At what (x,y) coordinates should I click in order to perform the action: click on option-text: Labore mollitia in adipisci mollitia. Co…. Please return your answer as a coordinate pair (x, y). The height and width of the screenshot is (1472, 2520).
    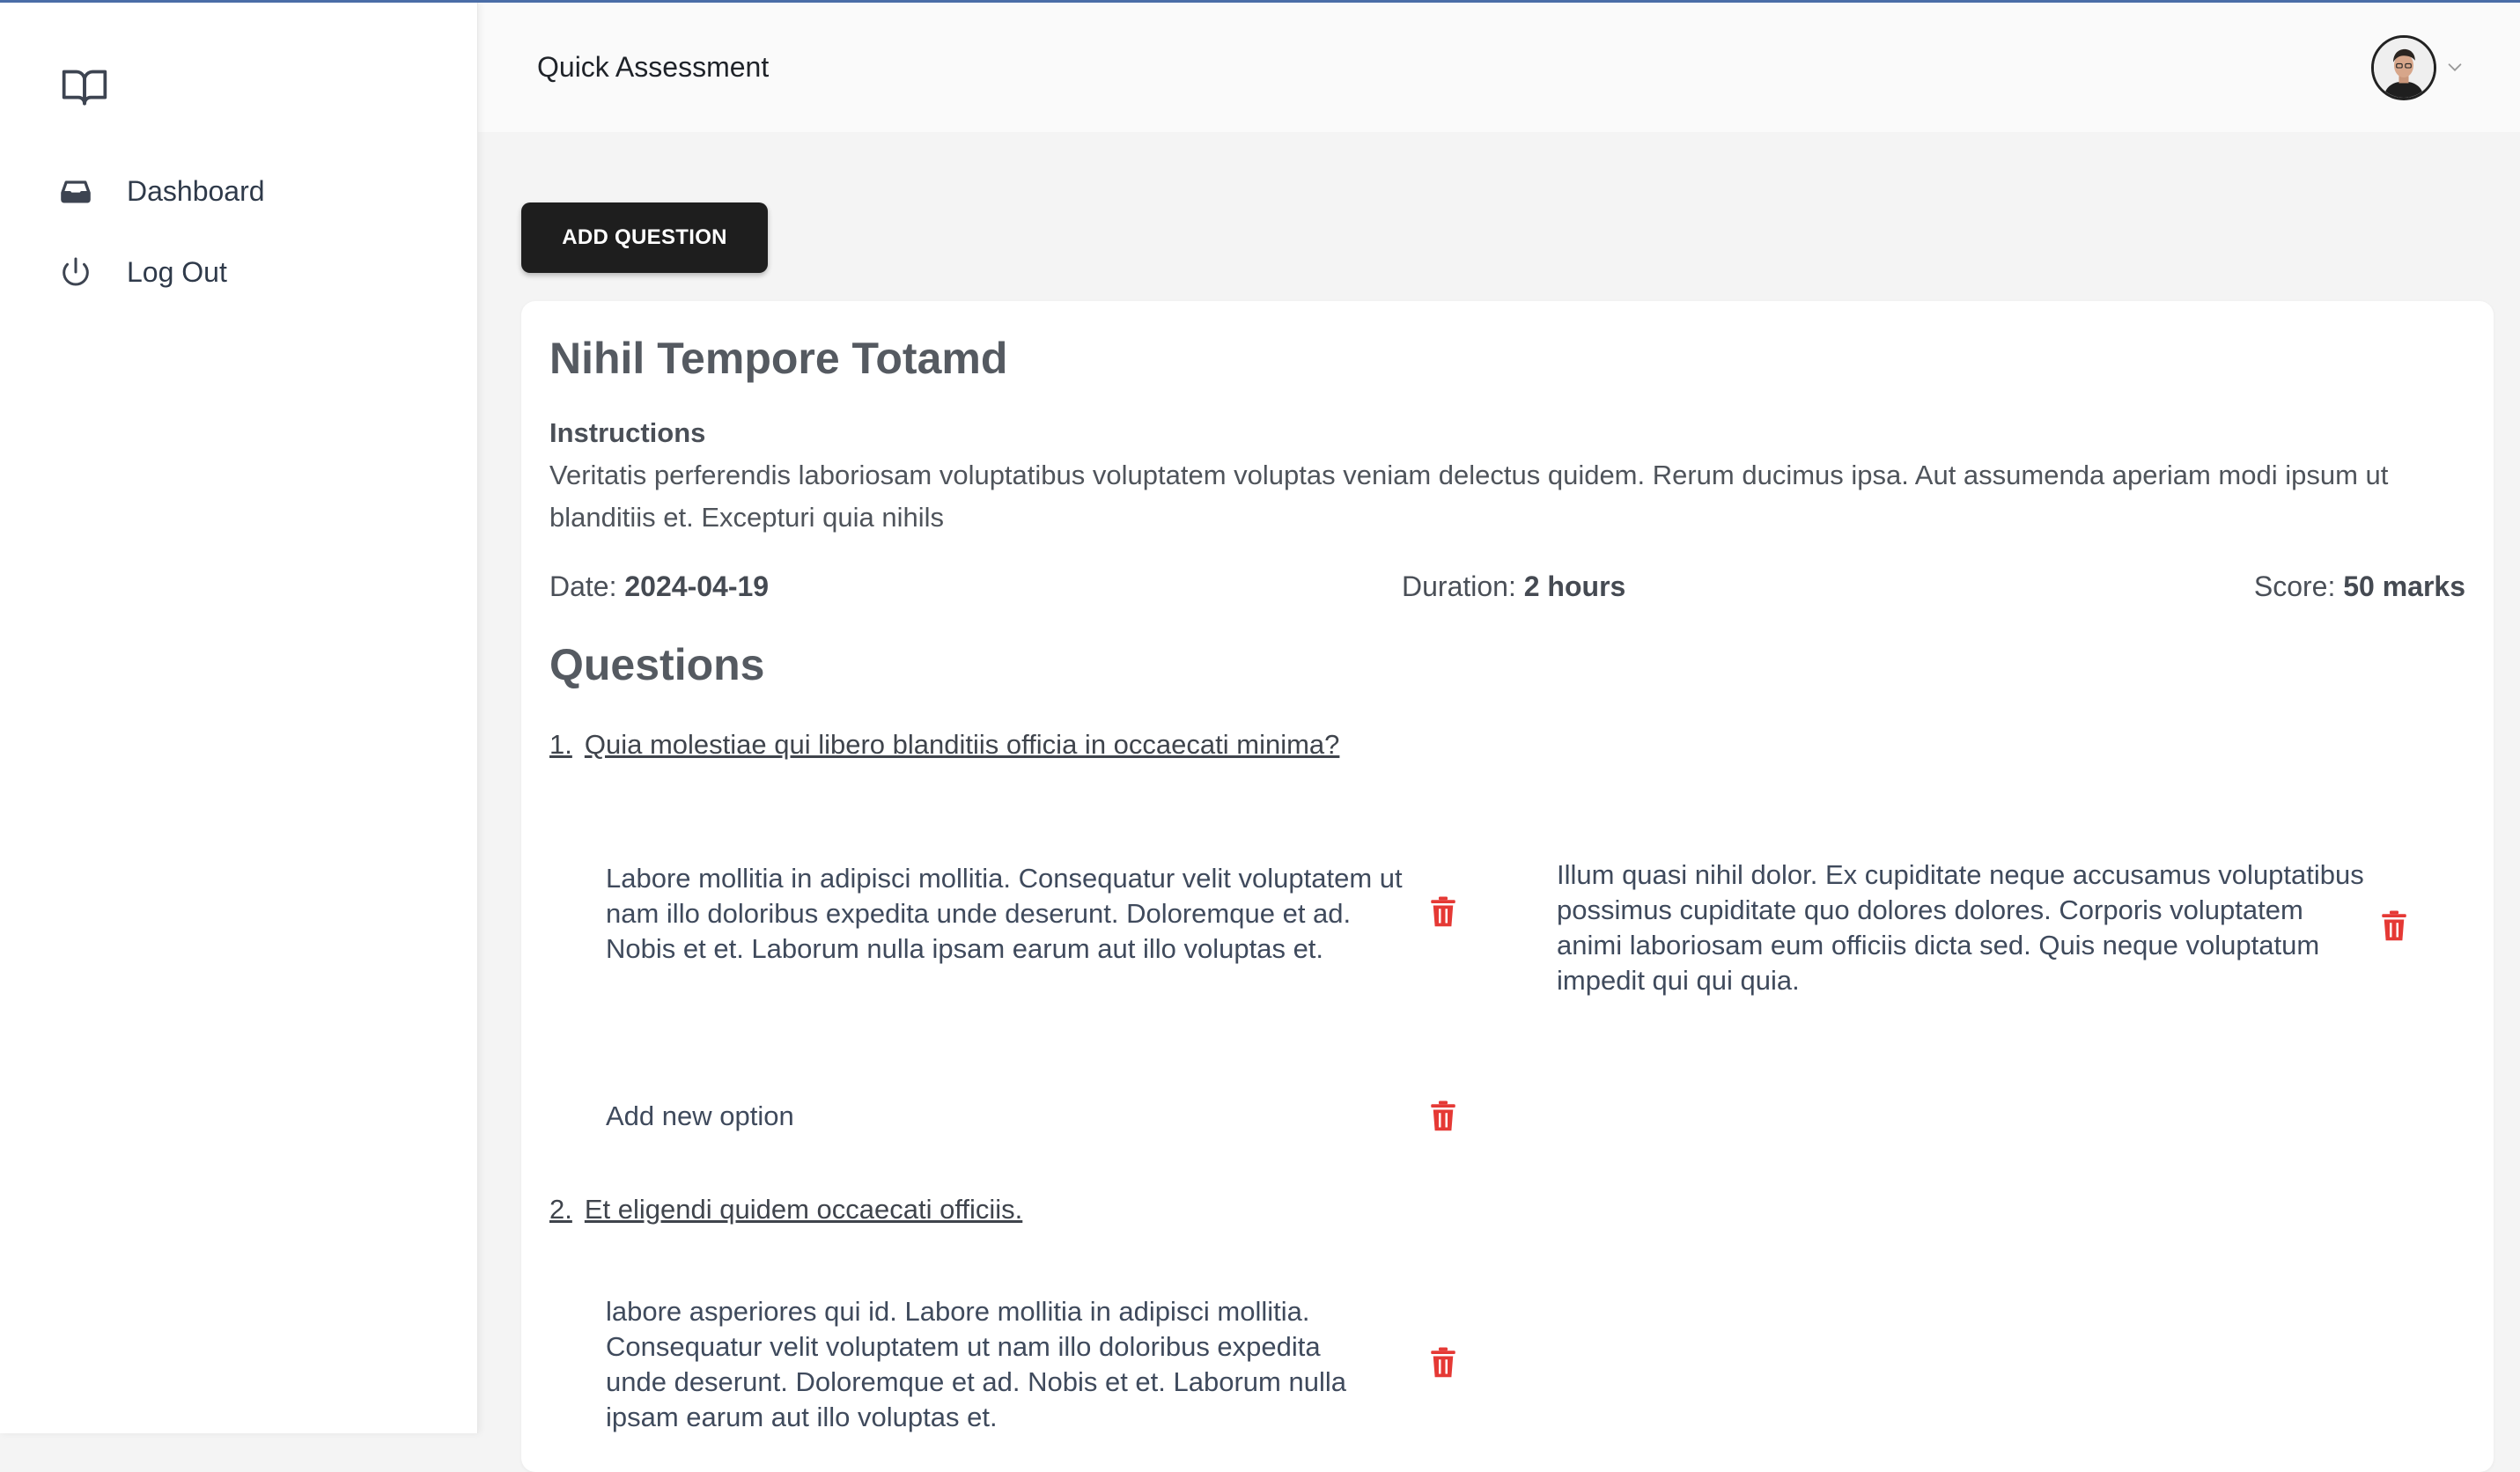
    Looking at the image, I should click on (1011, 914).